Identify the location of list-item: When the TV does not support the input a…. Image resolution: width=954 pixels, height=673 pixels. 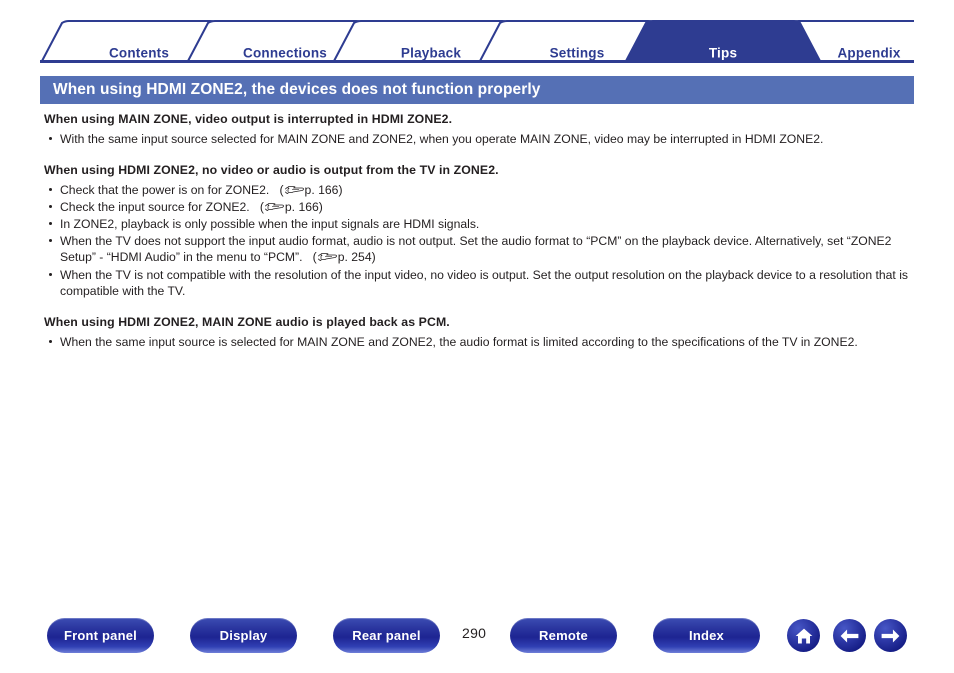
(479, 249).